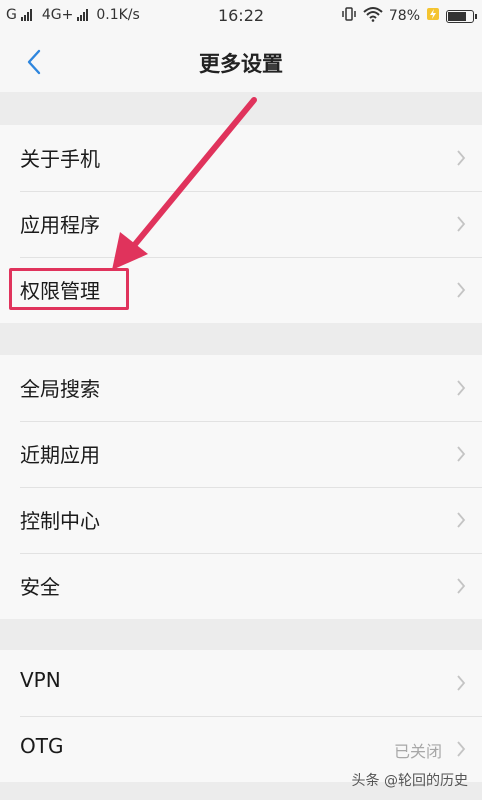  I want to click on page-title: 更多设置, so click(241, 64).